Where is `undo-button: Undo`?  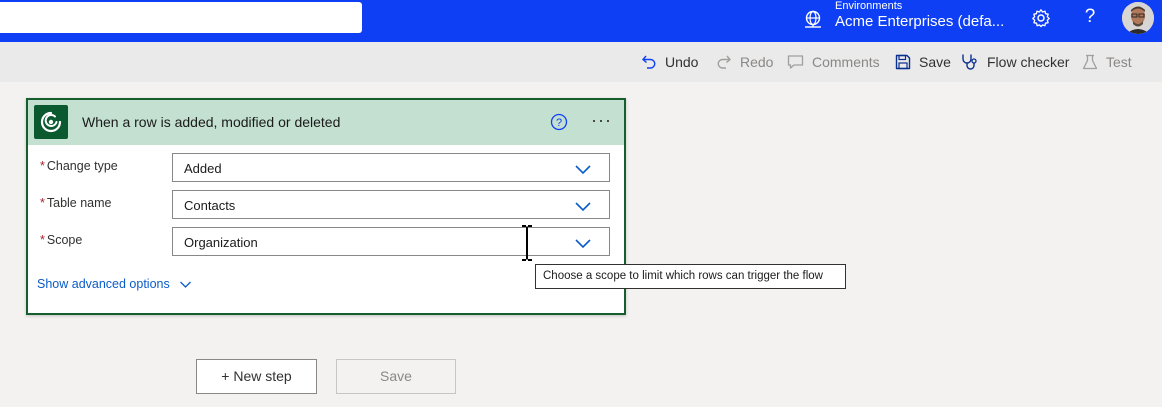 undo-button: Undo is located at coordinates (669, 62).